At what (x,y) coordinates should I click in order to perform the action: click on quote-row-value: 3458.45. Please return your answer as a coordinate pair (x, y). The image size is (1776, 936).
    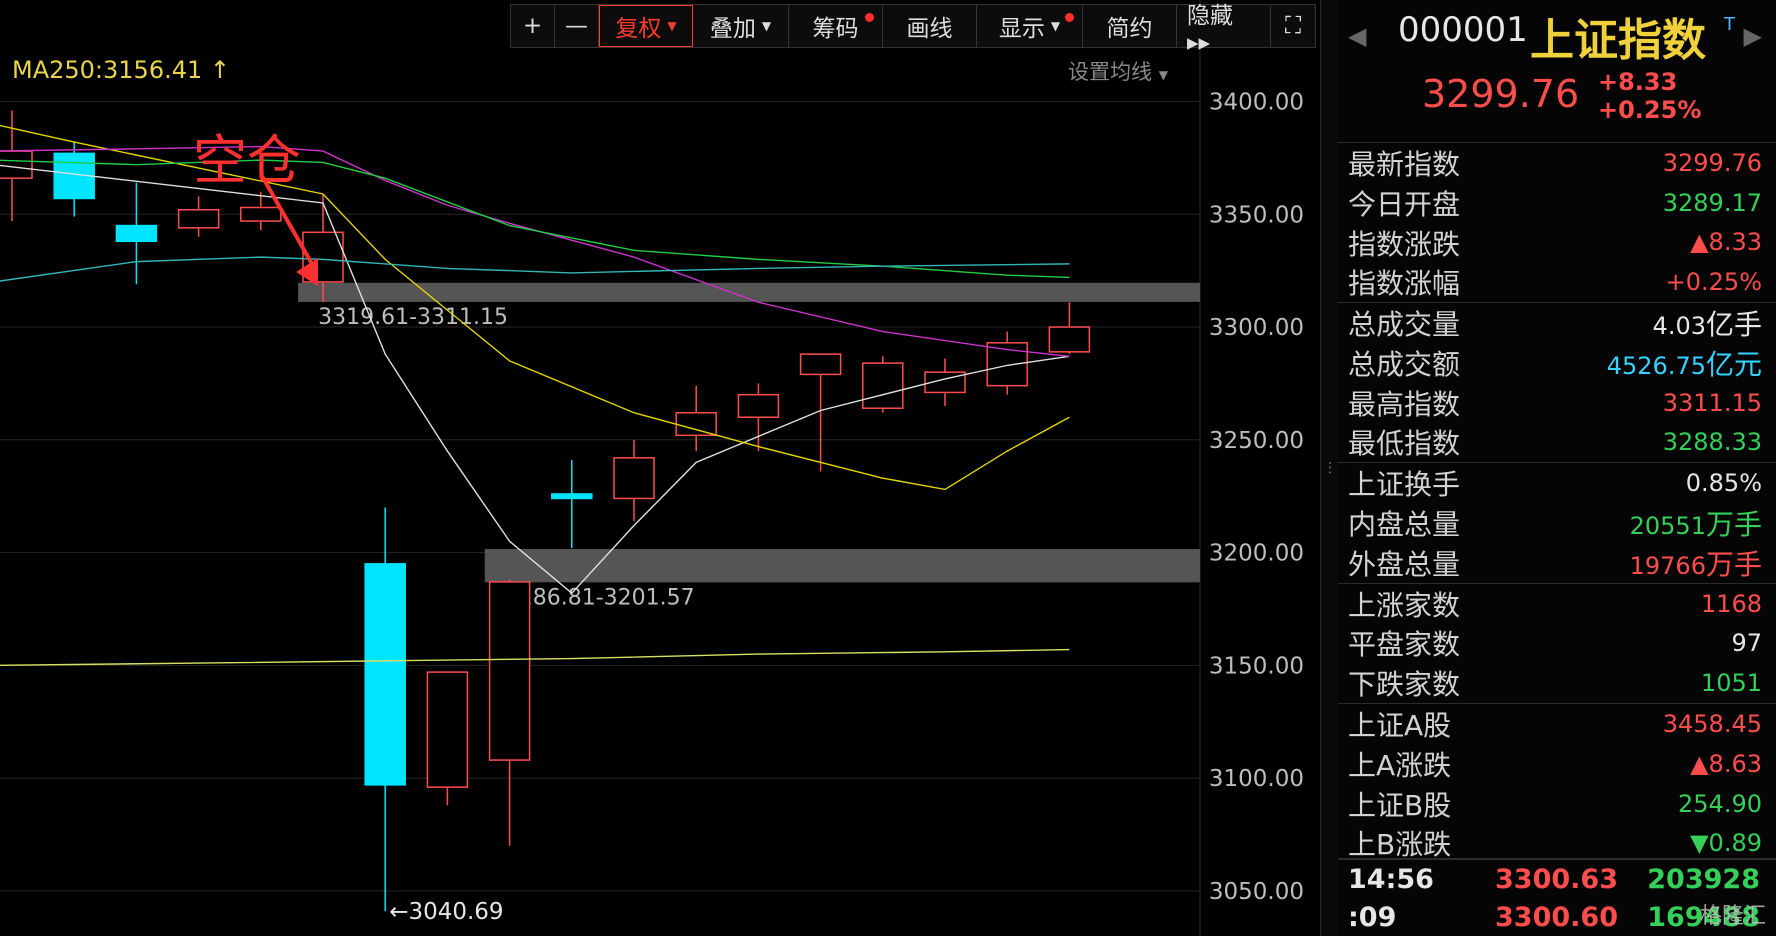
    Looking at the image, I should click on (1712, 724).